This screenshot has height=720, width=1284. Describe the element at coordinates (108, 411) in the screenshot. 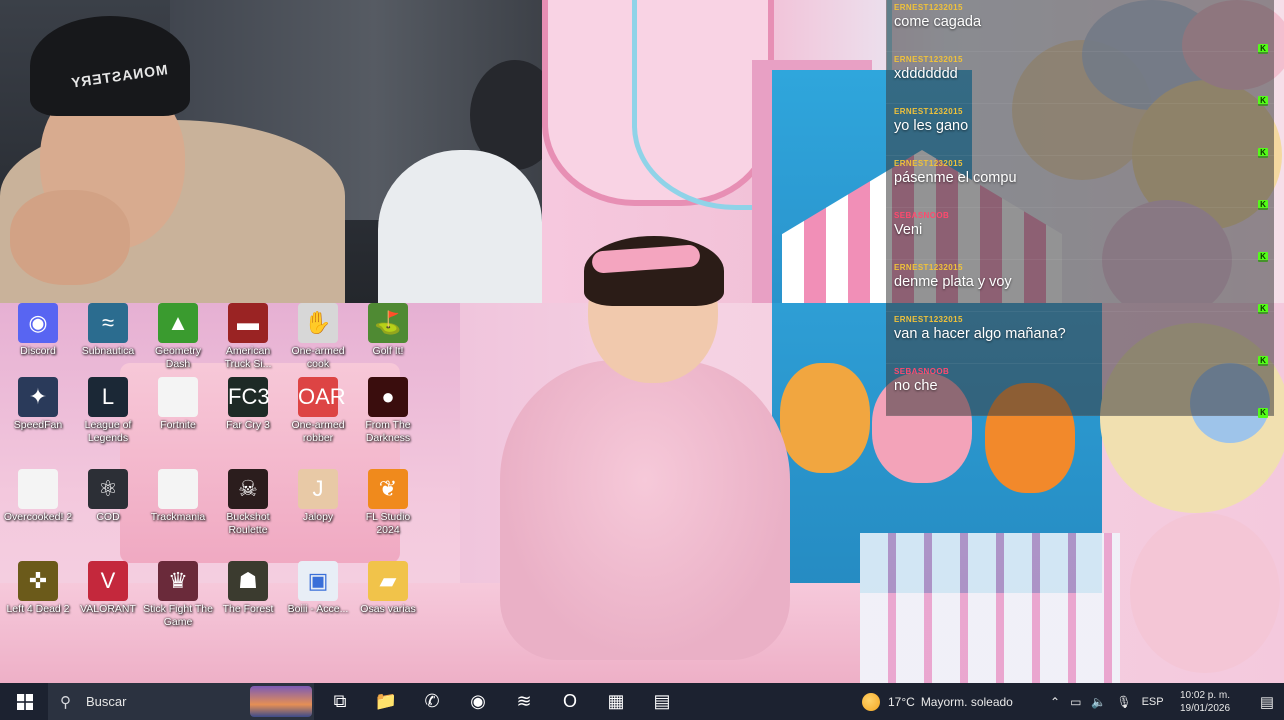

I see `desktop-icon: L League of Legends` at that location.